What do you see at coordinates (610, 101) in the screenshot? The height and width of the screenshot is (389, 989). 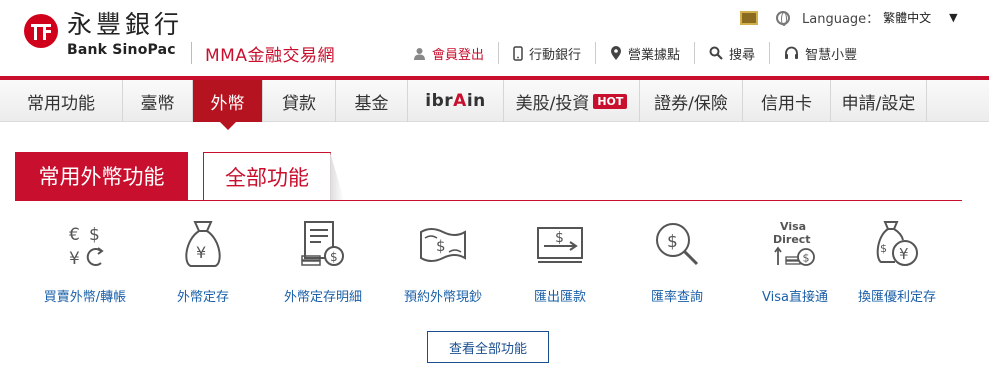 I see `hot-badge: HOT` at bounding box center [610, 101].